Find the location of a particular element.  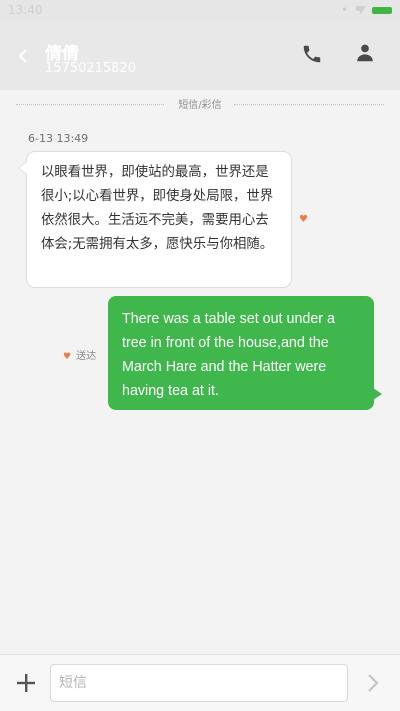

separator-line is located at coordinates (309, 104).